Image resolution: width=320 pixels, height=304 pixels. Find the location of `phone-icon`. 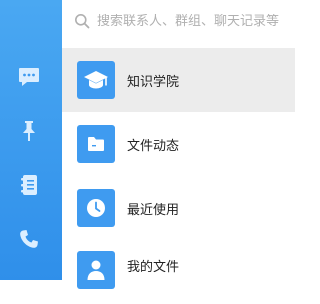

phone-icon is located at coordinates (29, 239).